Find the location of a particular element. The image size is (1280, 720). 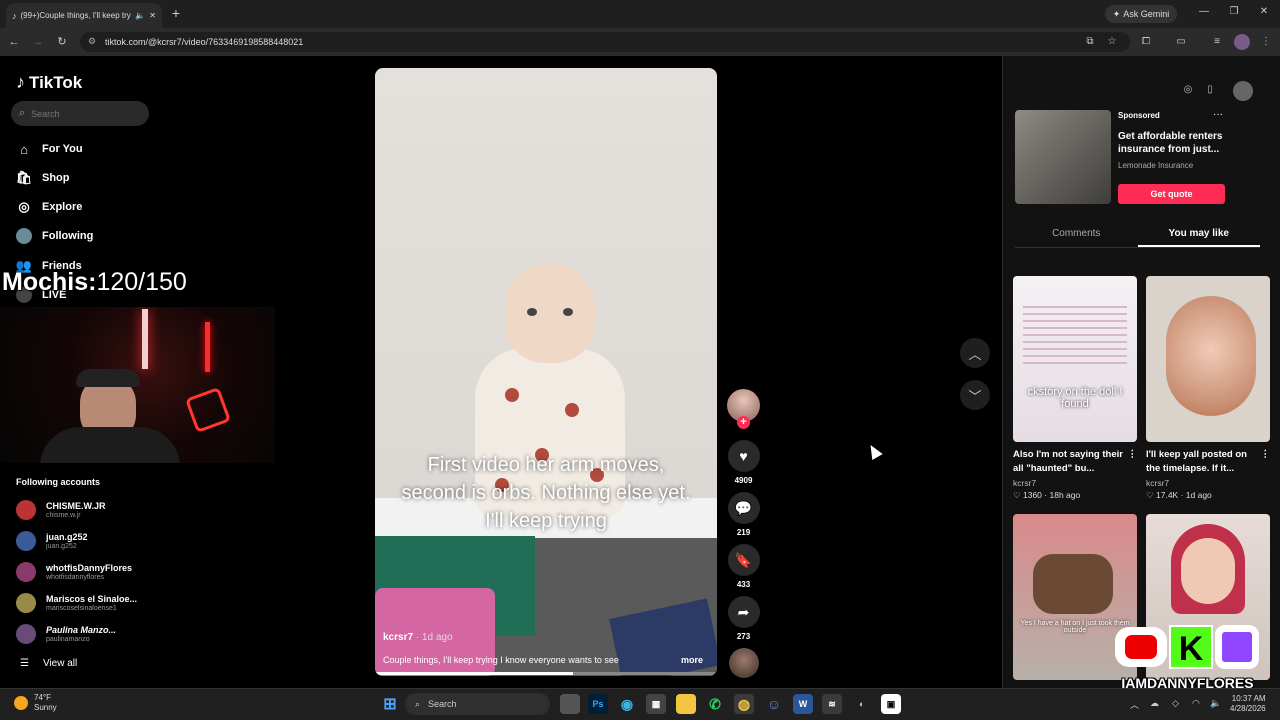

video-author: kcrsr7 · 1d ago is located at coordinates (418, 637).